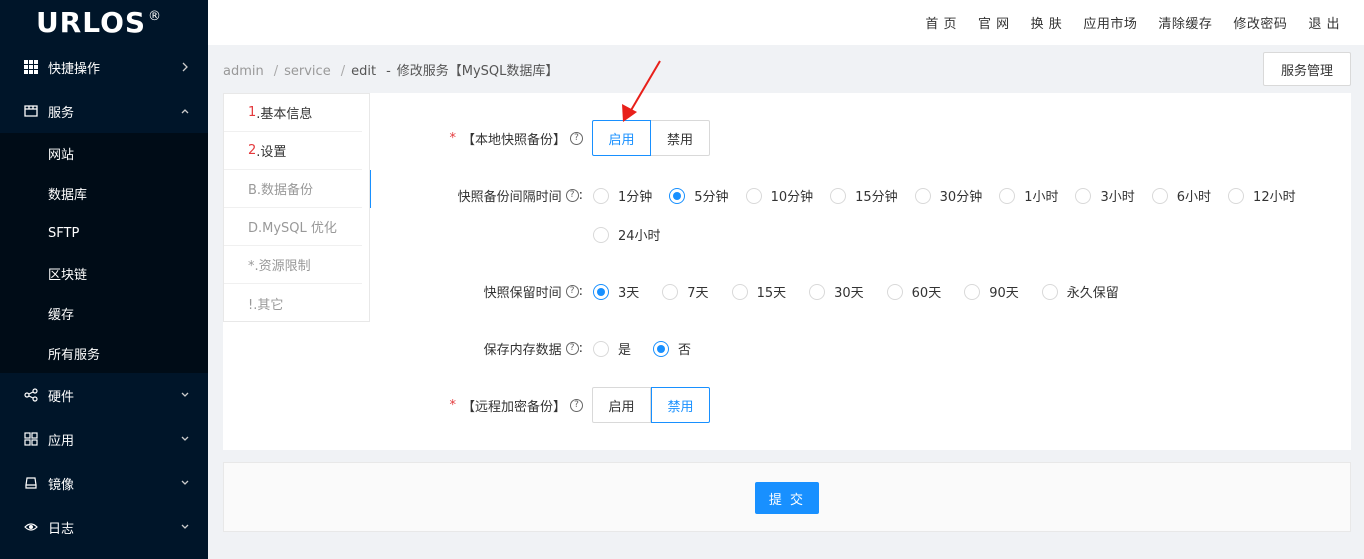 The image size is (1364, 559). What do you see at coordinates (1260, 22) in the screenshot?
I see `header-link-change-password: 修改密码` at bounding box center [1260, 22].